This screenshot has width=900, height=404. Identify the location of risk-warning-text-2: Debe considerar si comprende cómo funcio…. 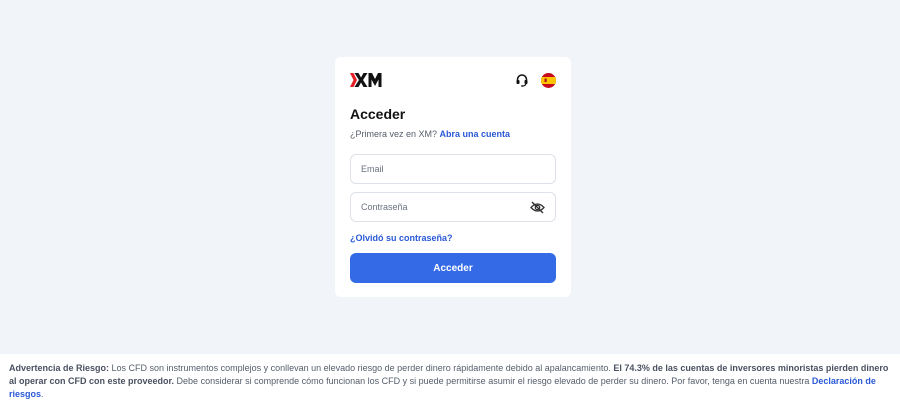
(493, 381).